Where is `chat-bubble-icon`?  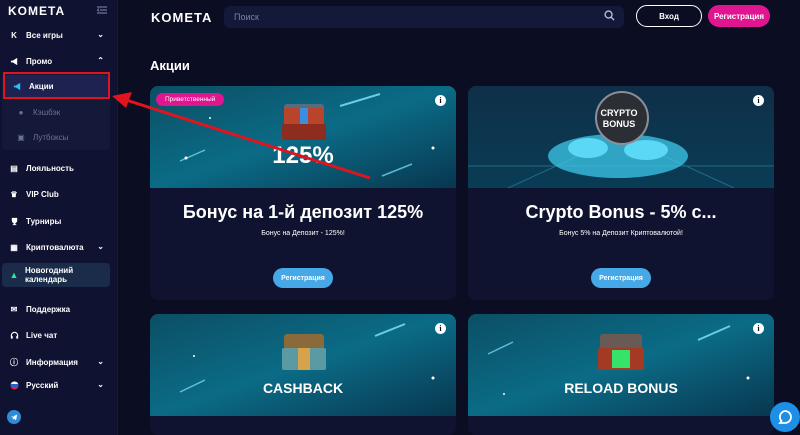 chat-bubble-icon is located at coordinates (785, 417).